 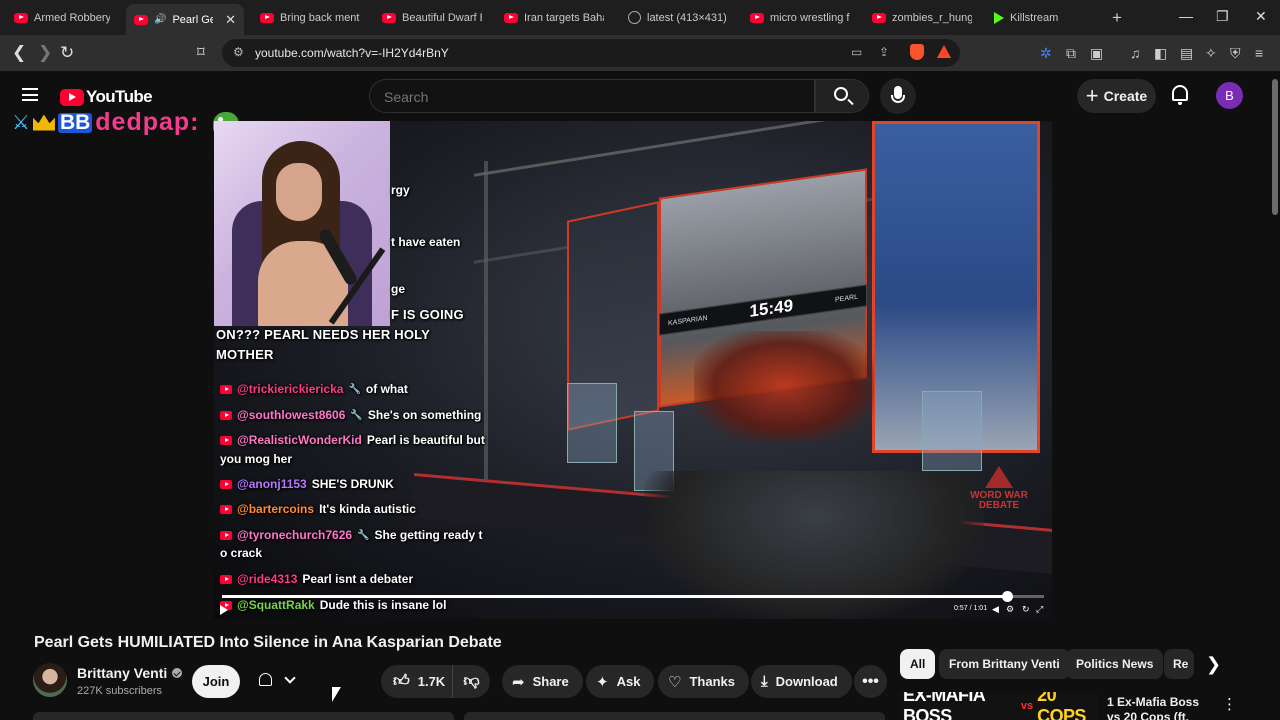 I want to click on minimize-icon: —, so click(x=1186, y=16).